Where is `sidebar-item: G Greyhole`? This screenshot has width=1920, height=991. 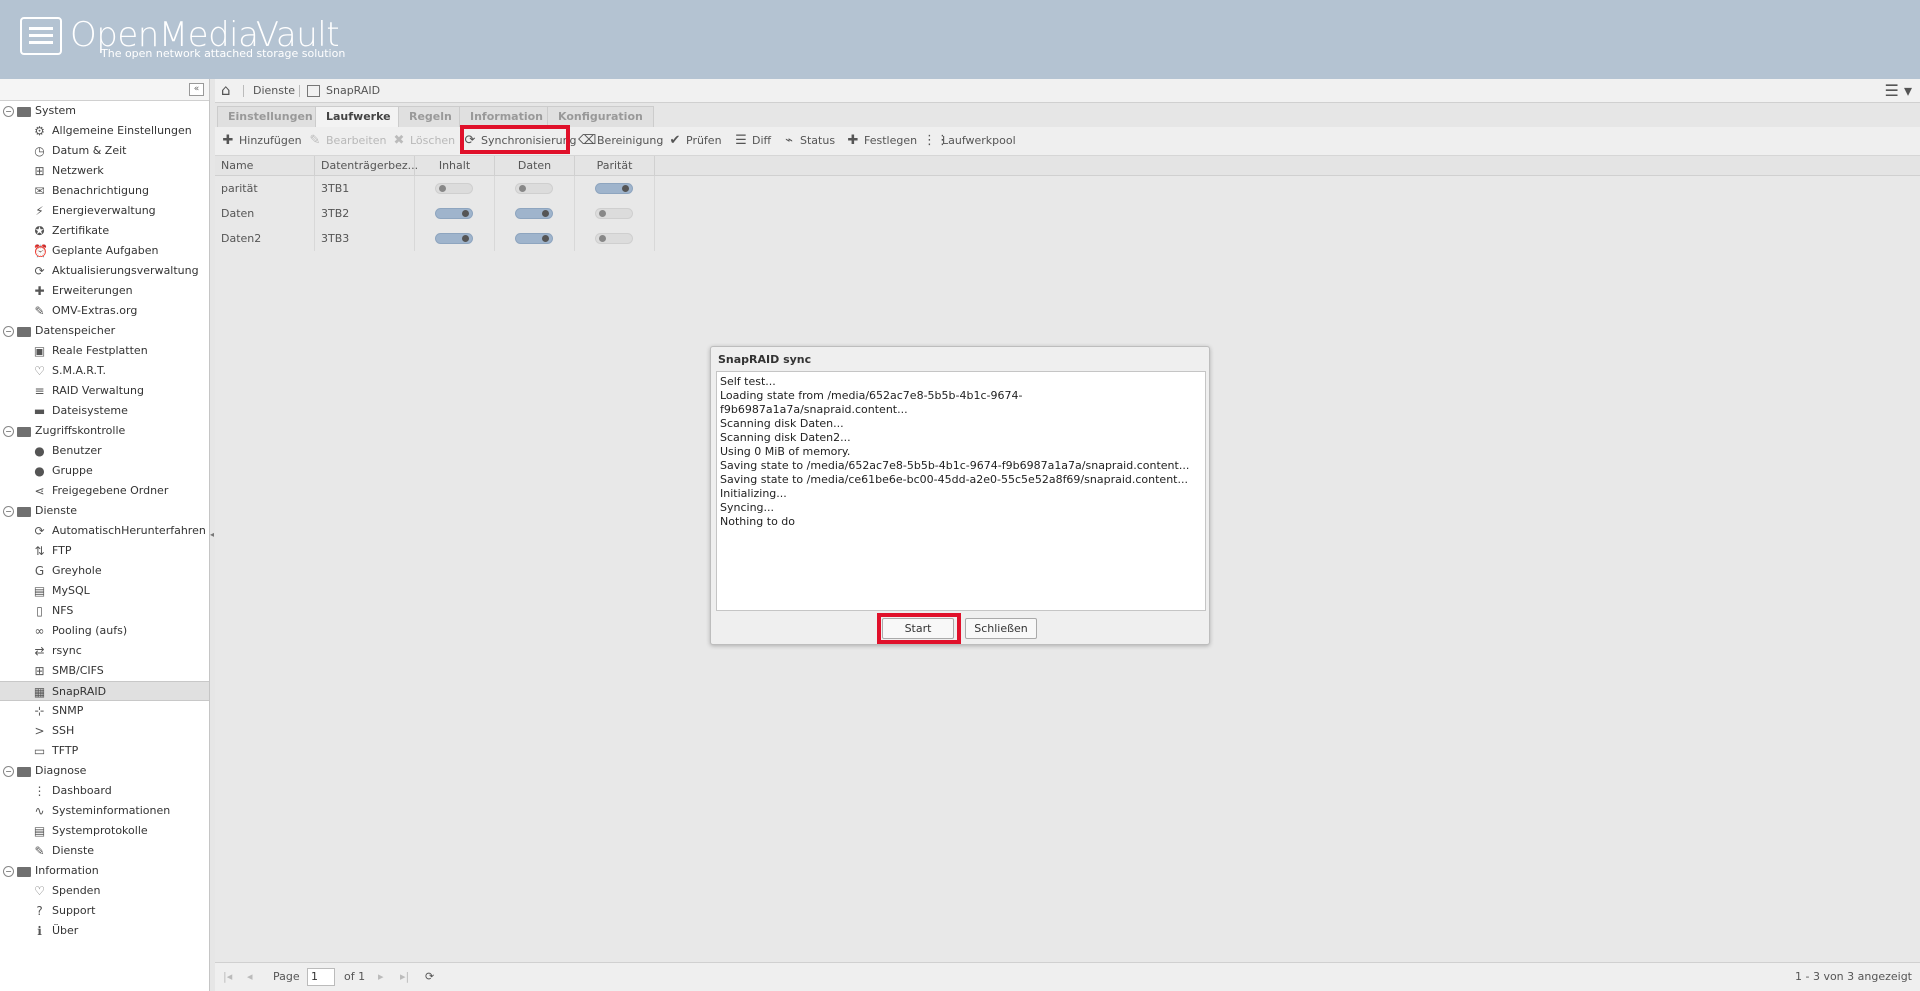
sidebar-item: G Greyhole is located at coordinates (104, 571).